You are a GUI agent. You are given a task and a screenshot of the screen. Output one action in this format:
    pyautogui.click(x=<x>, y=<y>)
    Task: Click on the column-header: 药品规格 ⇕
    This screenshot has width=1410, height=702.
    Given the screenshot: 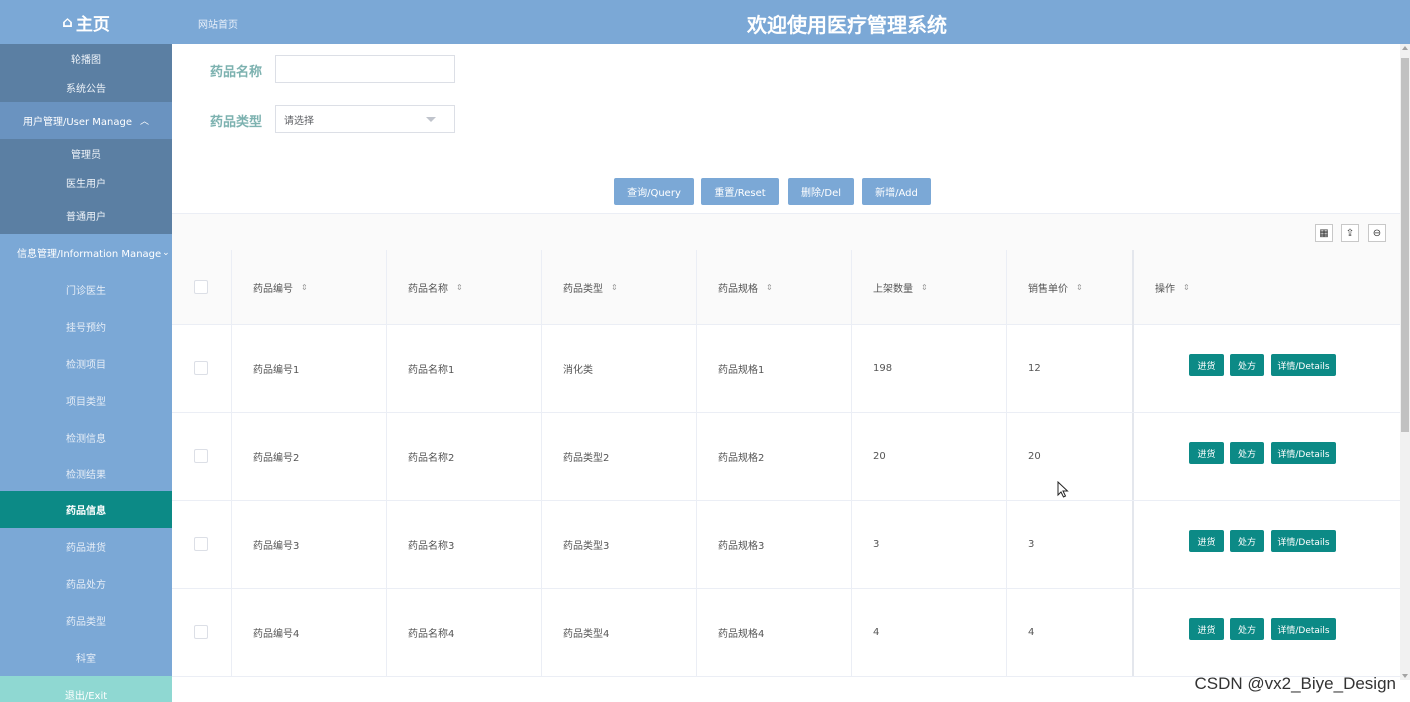 What is the action you would take?
    pyautogui.click(x=773, y=287)
    